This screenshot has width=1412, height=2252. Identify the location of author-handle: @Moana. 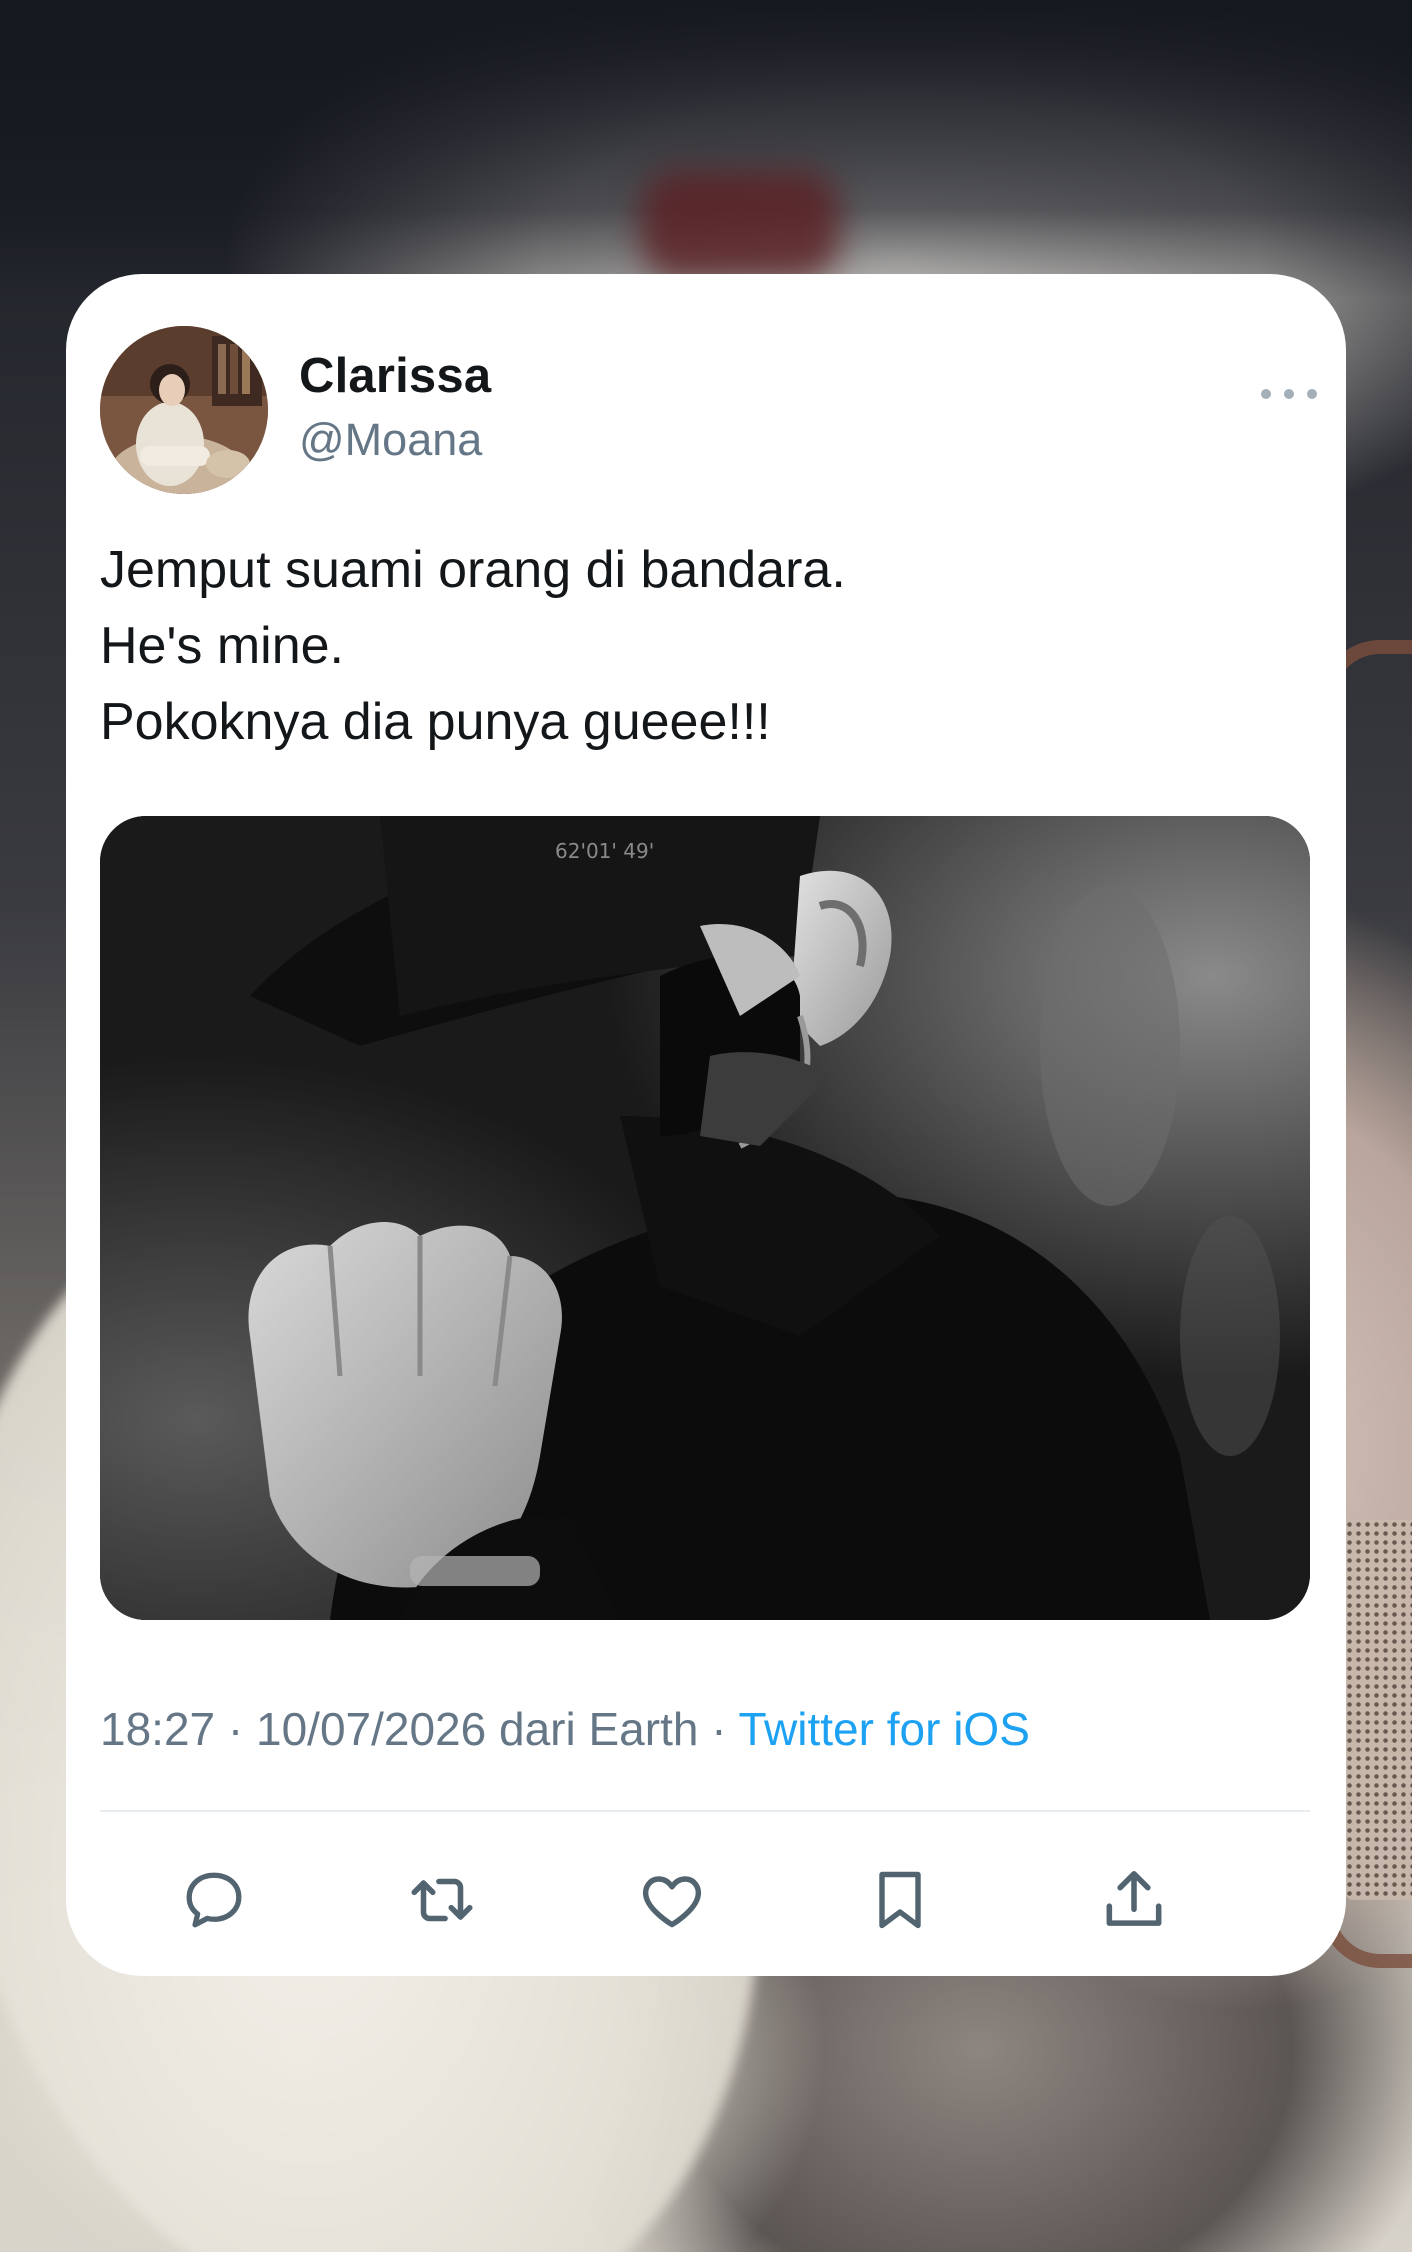
(390, 440).